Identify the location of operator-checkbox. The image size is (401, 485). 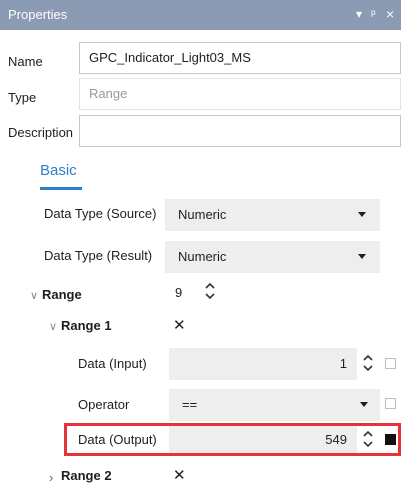
(390, 403).